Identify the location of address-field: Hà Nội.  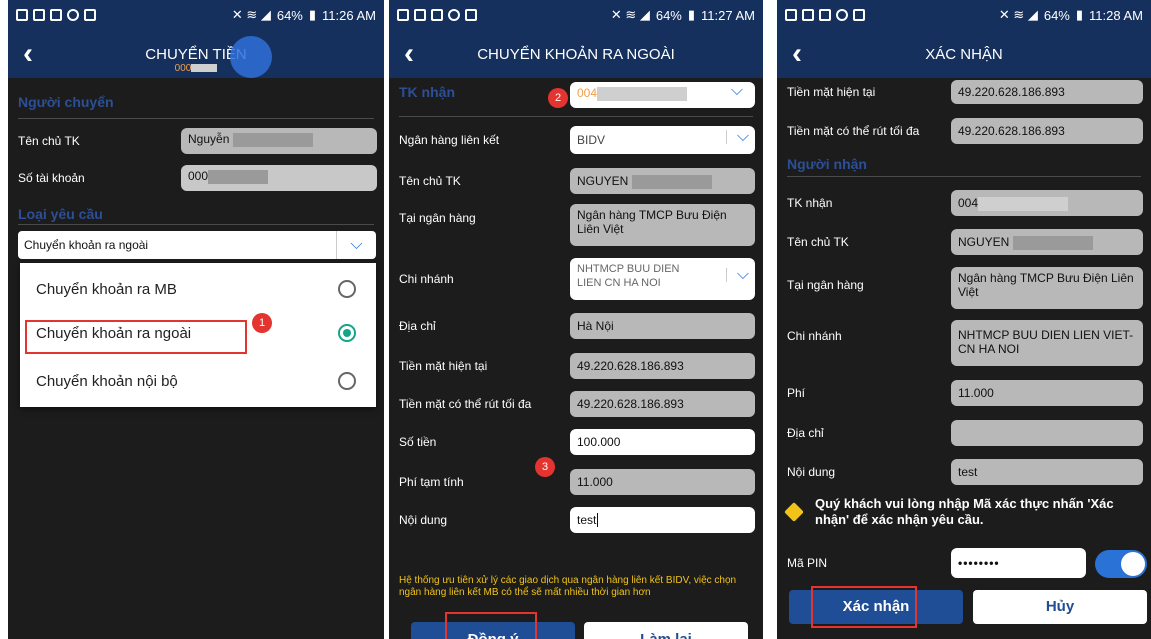
(662, 326).